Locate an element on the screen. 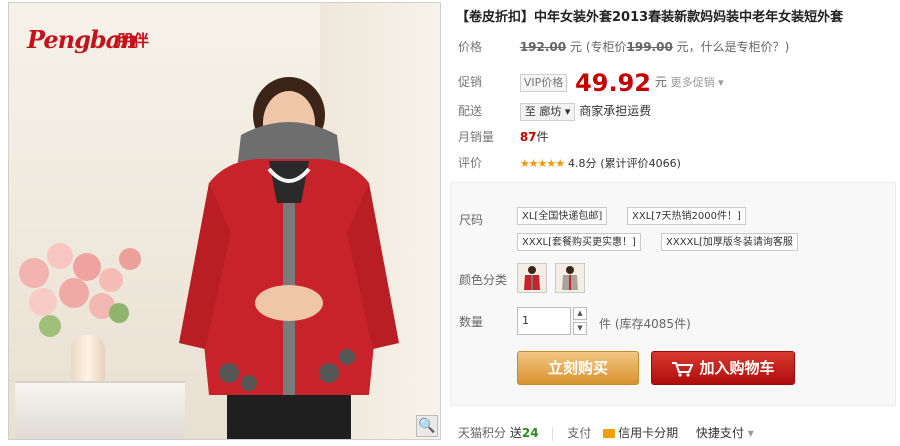 The width and height of the screenshot is (900, 446). vase is located at coordinates (88, 360).